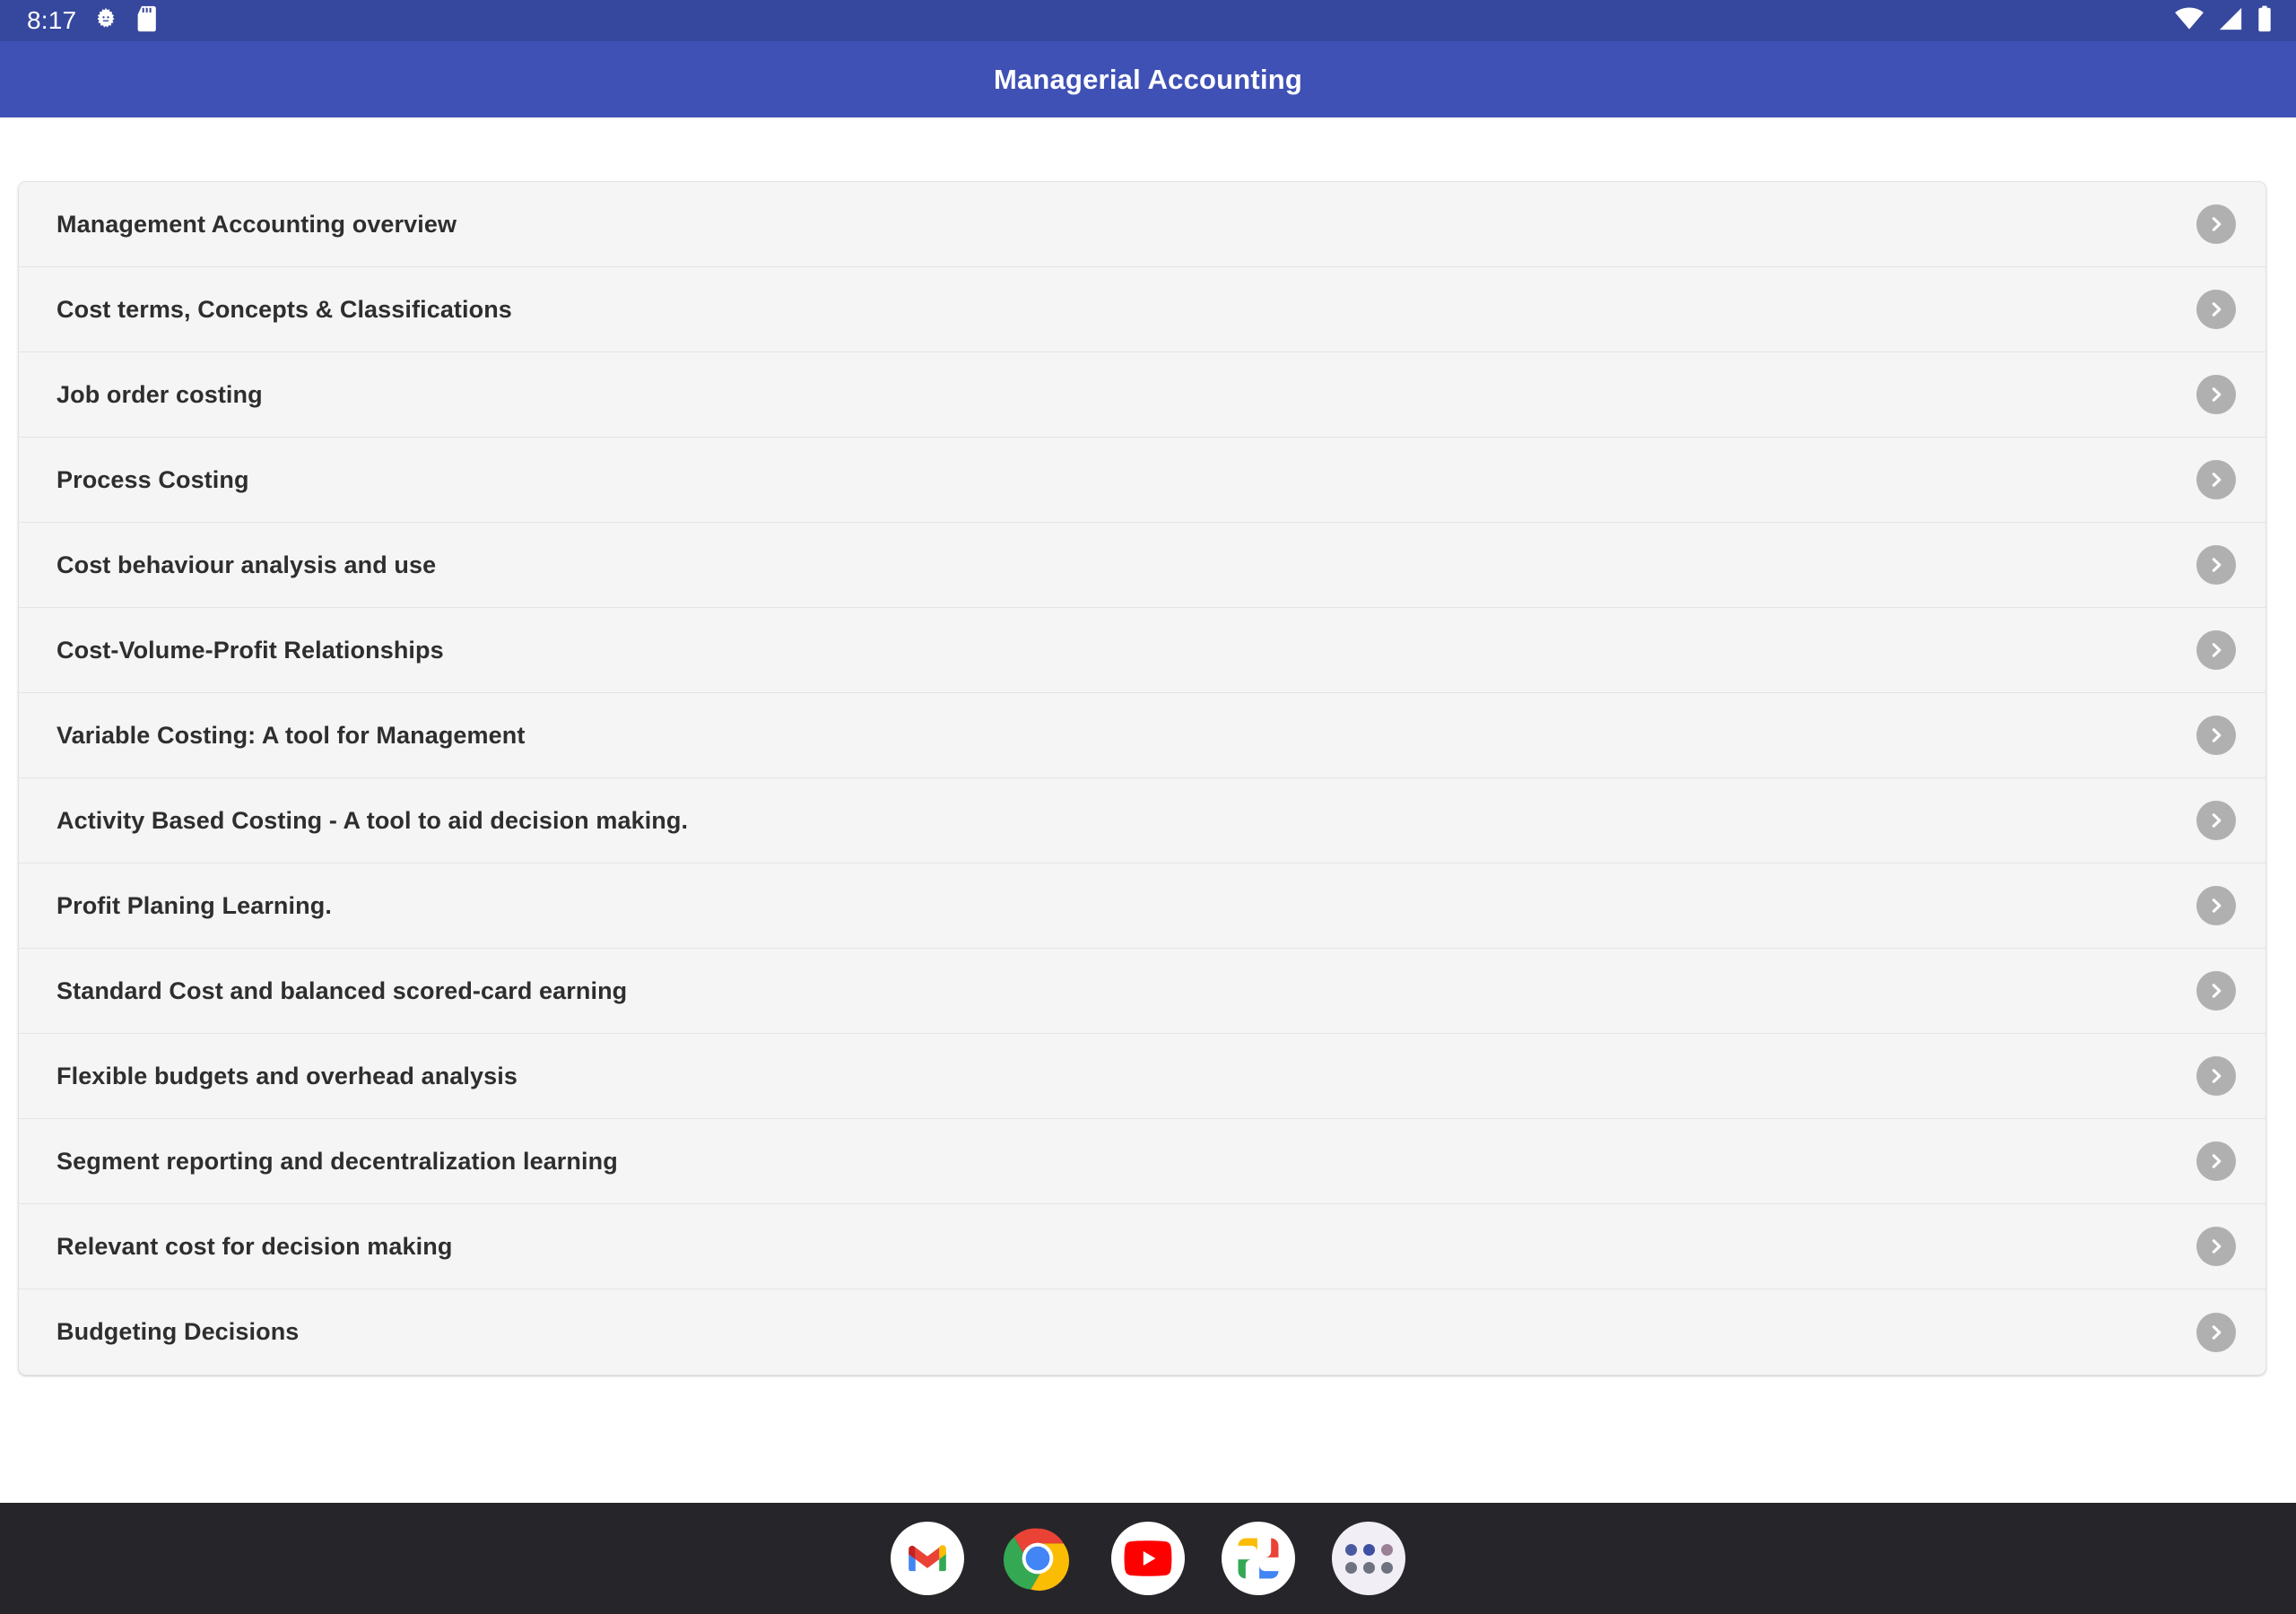  Describe the element at coordinates (1142, 1076) in the screenshot. I see `list-item: Flexible budgets and overhead analysis` at that location.